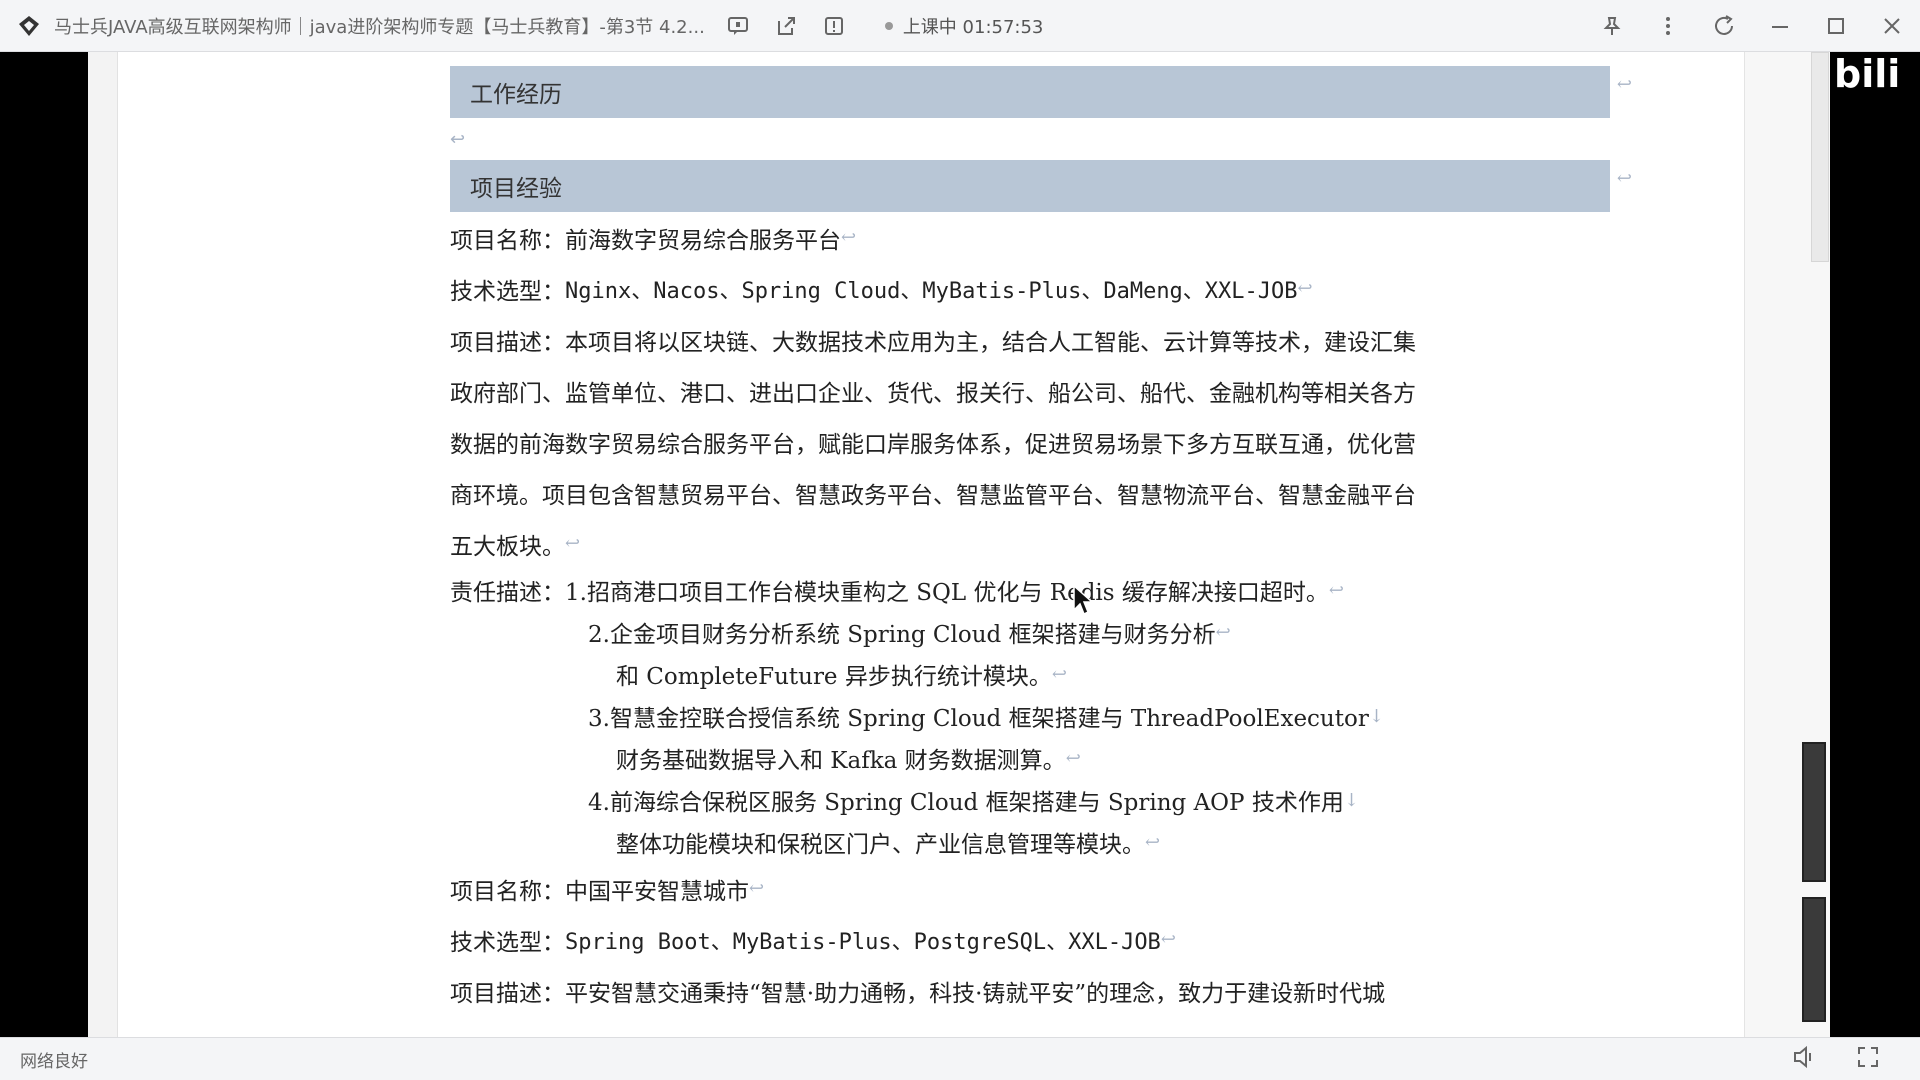 Image resolution: width=1920 pixels, height=1080 pixels. What do you see at coordinates (786, 26) in the screenshot?
I see `share-icon` at bounding box center [786, 26].